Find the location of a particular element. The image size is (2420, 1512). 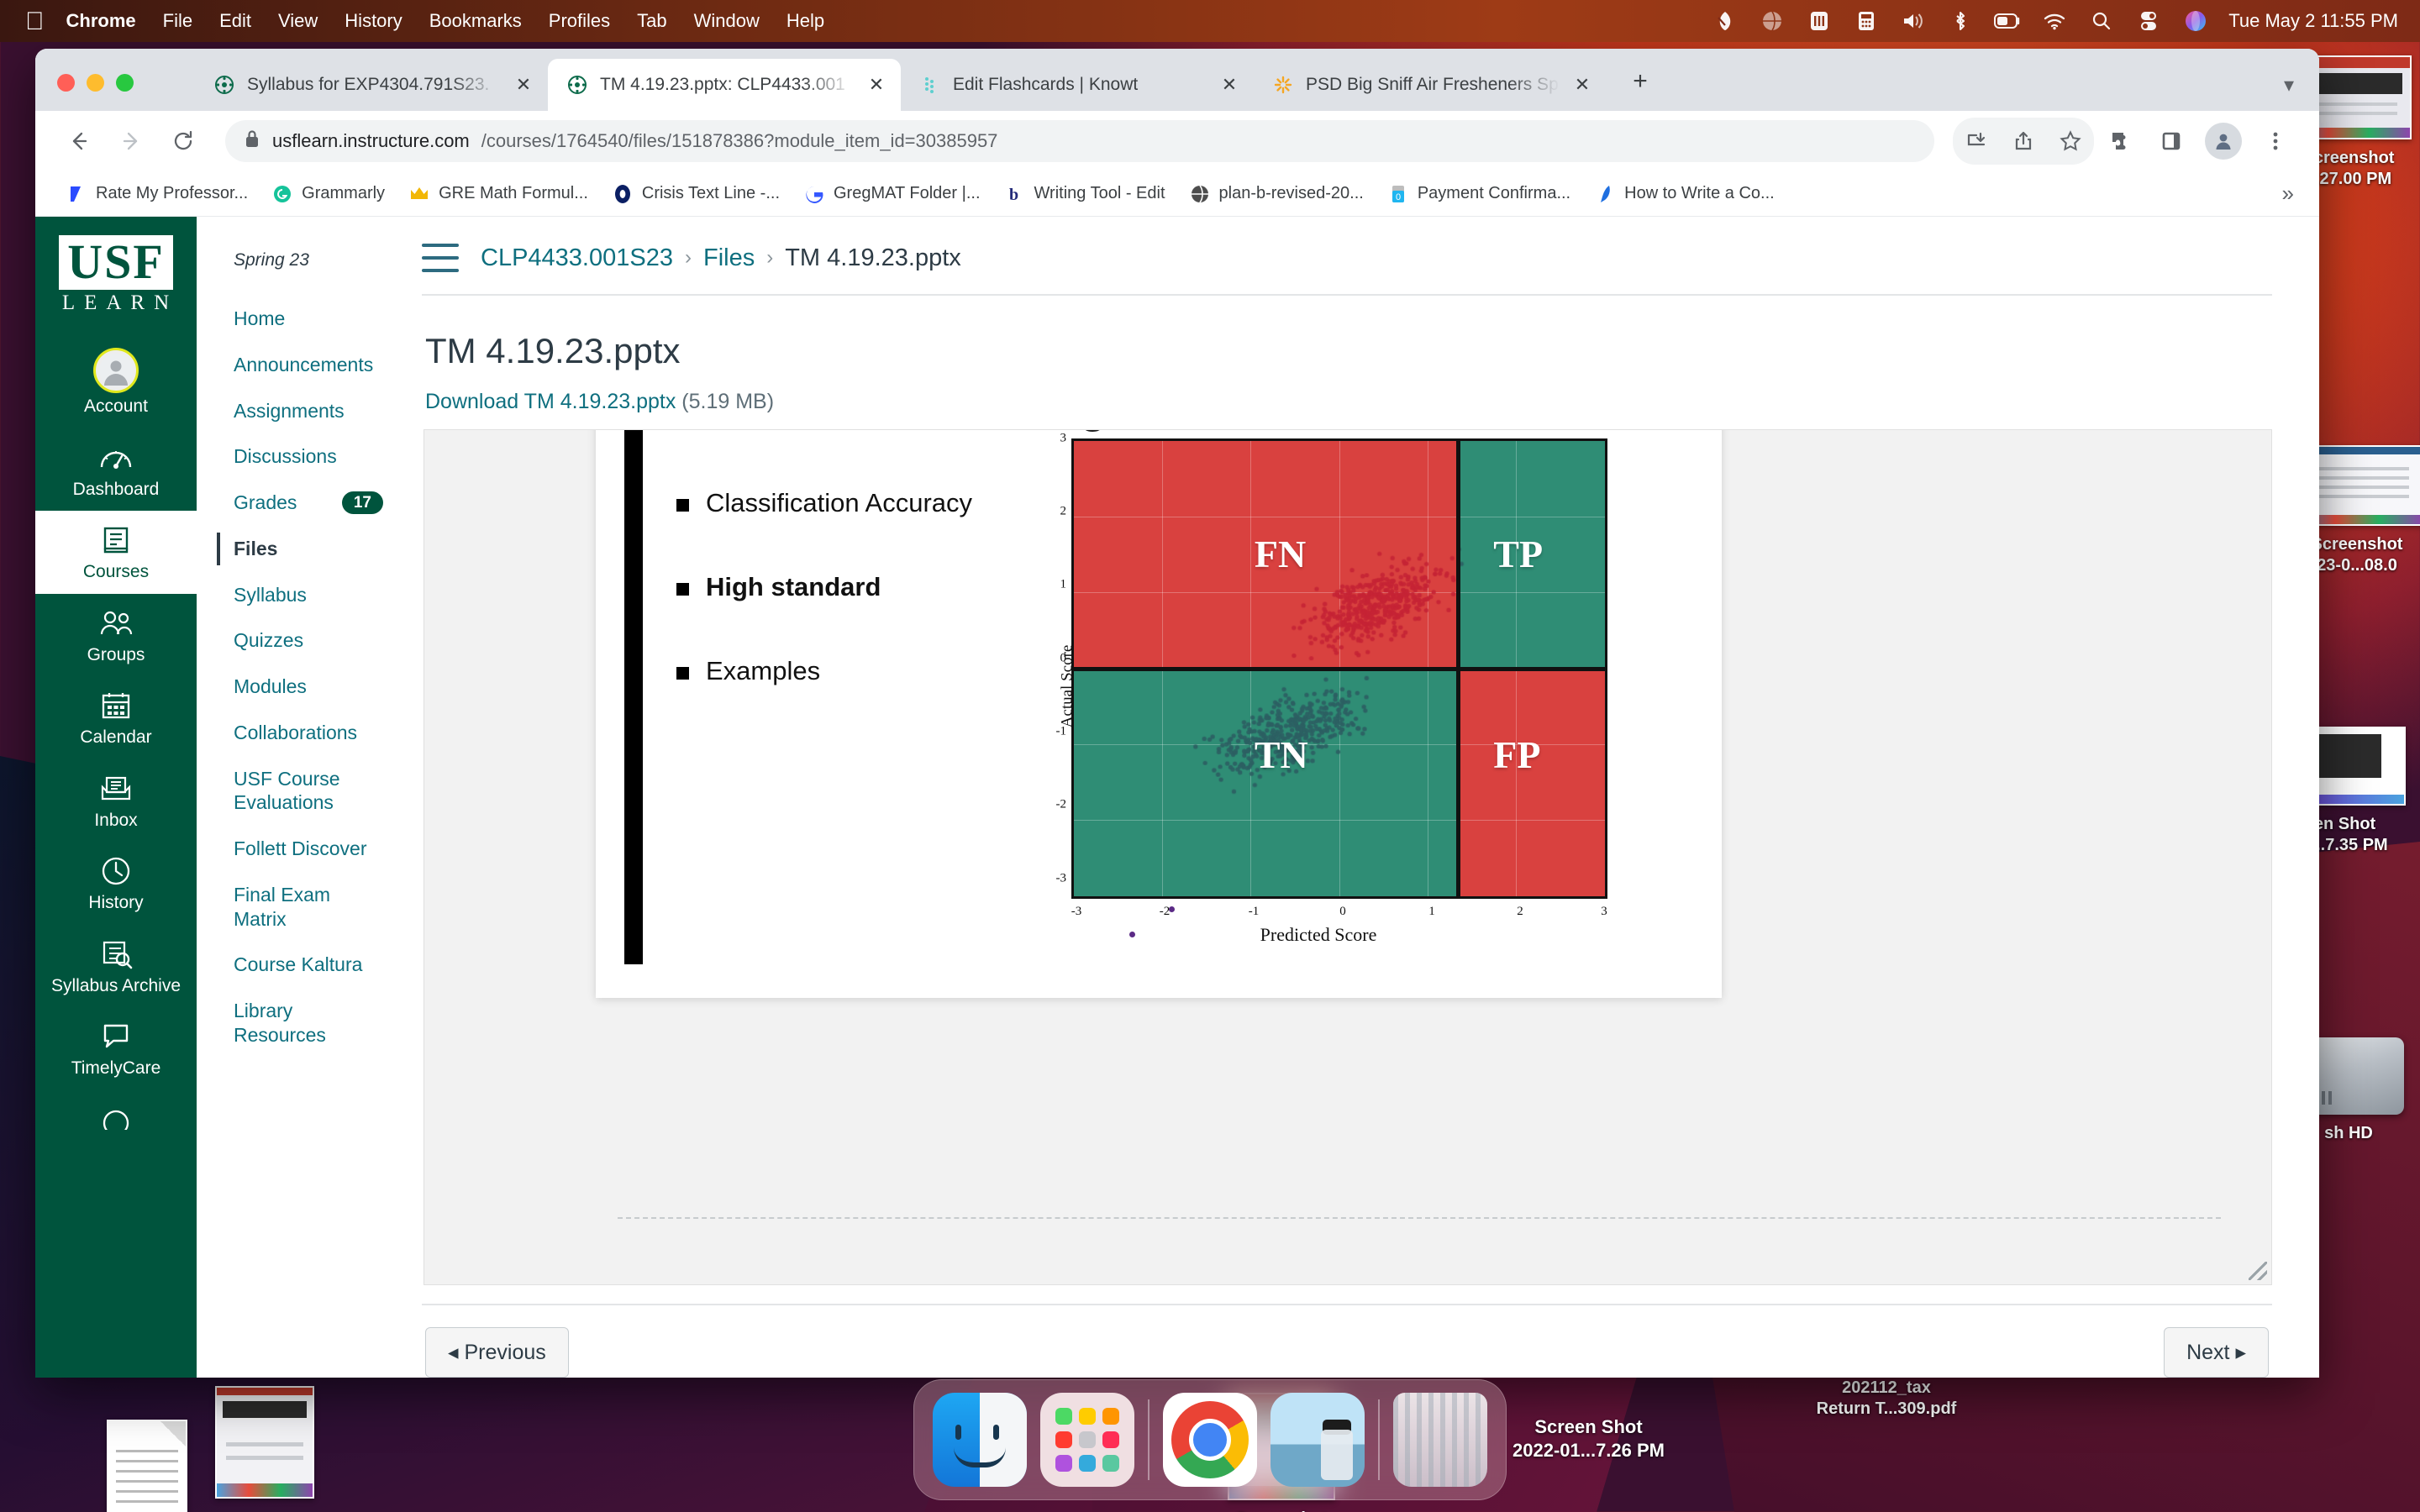

course-nav-home: Home is located at coordinates (304, 319).